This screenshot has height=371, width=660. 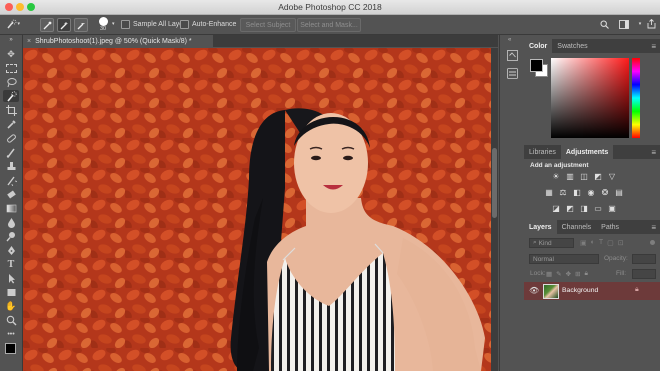 What do you see at coordinates (509, 40) in the screenshot?
I see `collapse-dock-icon: «` at bounding box center [509, 40].